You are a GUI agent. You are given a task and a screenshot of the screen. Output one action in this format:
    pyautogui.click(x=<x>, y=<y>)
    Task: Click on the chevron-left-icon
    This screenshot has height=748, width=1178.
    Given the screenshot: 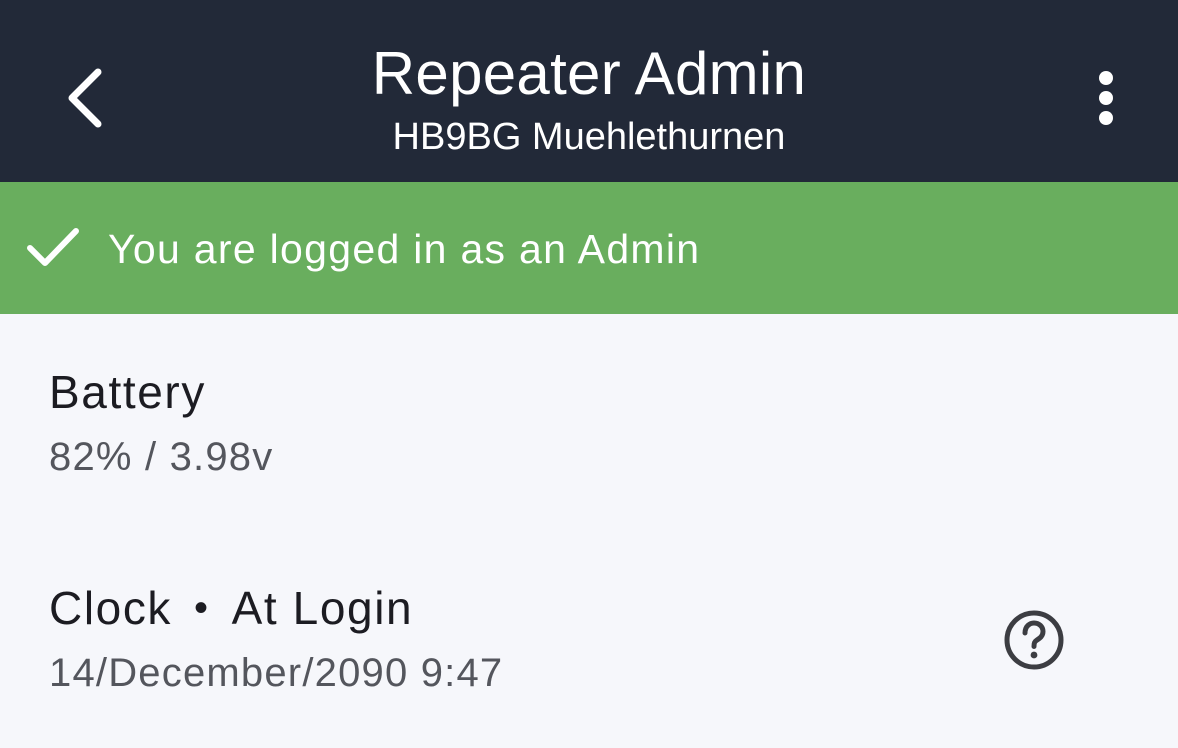 What is the action you would take?
    pyautogui.click(x=85, y=98)
    